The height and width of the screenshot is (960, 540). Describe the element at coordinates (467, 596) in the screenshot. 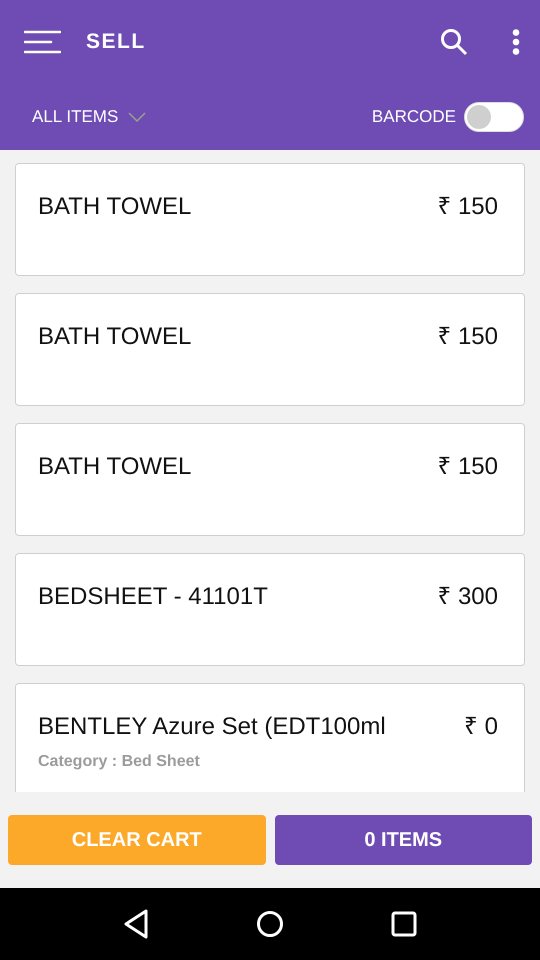

I see `item-price: ₹ 300` at that location.